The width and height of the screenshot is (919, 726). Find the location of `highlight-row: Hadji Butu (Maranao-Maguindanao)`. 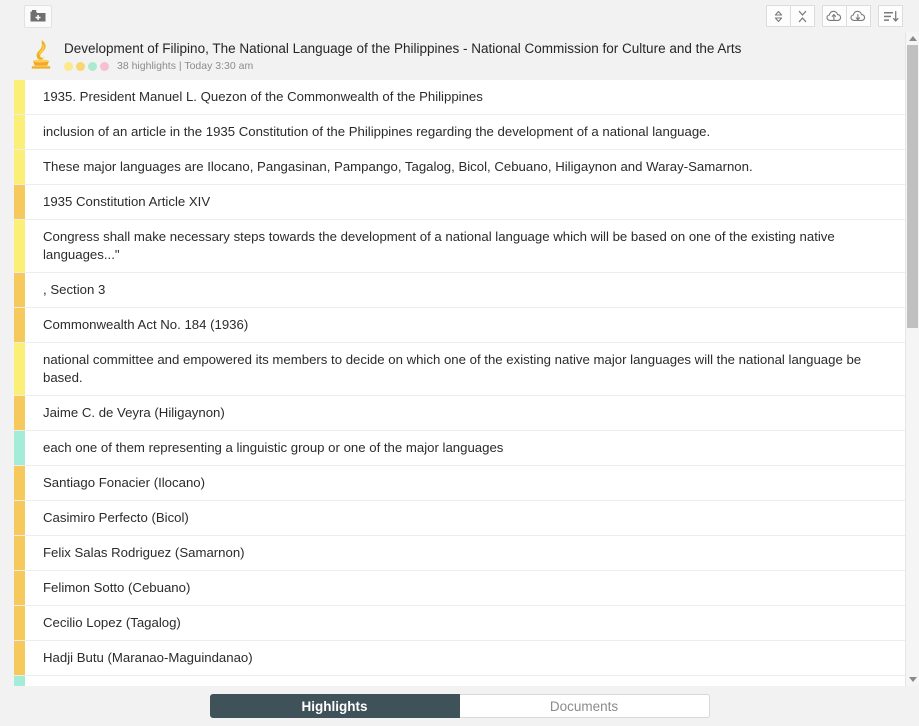

highlight-row: Hadji Butu (Maranao-Maguindanao) is located at coordinates (459, 658).